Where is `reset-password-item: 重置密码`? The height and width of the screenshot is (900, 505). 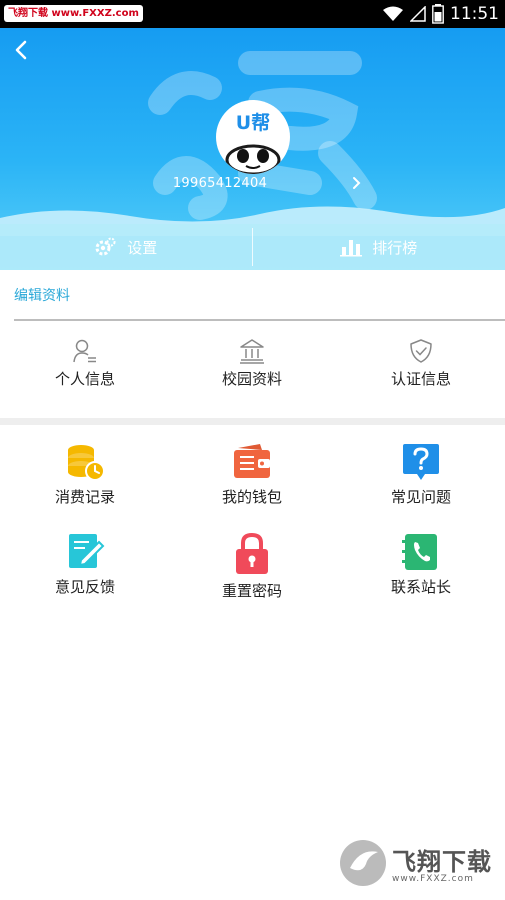 reset-password-item: 重置密码 is located at coordinates (252, 566).